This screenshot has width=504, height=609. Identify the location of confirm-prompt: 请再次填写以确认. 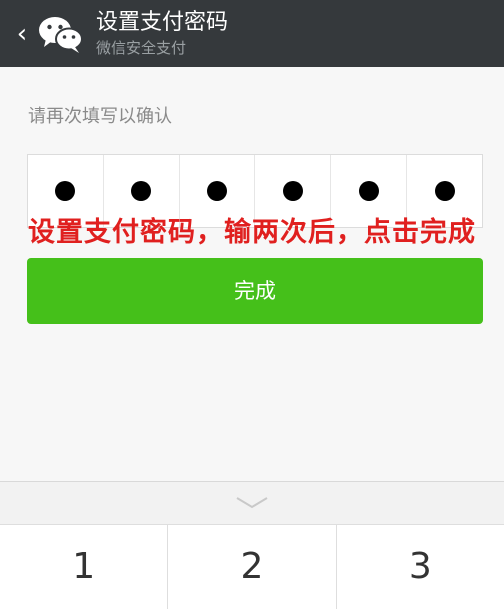
(100, 116).